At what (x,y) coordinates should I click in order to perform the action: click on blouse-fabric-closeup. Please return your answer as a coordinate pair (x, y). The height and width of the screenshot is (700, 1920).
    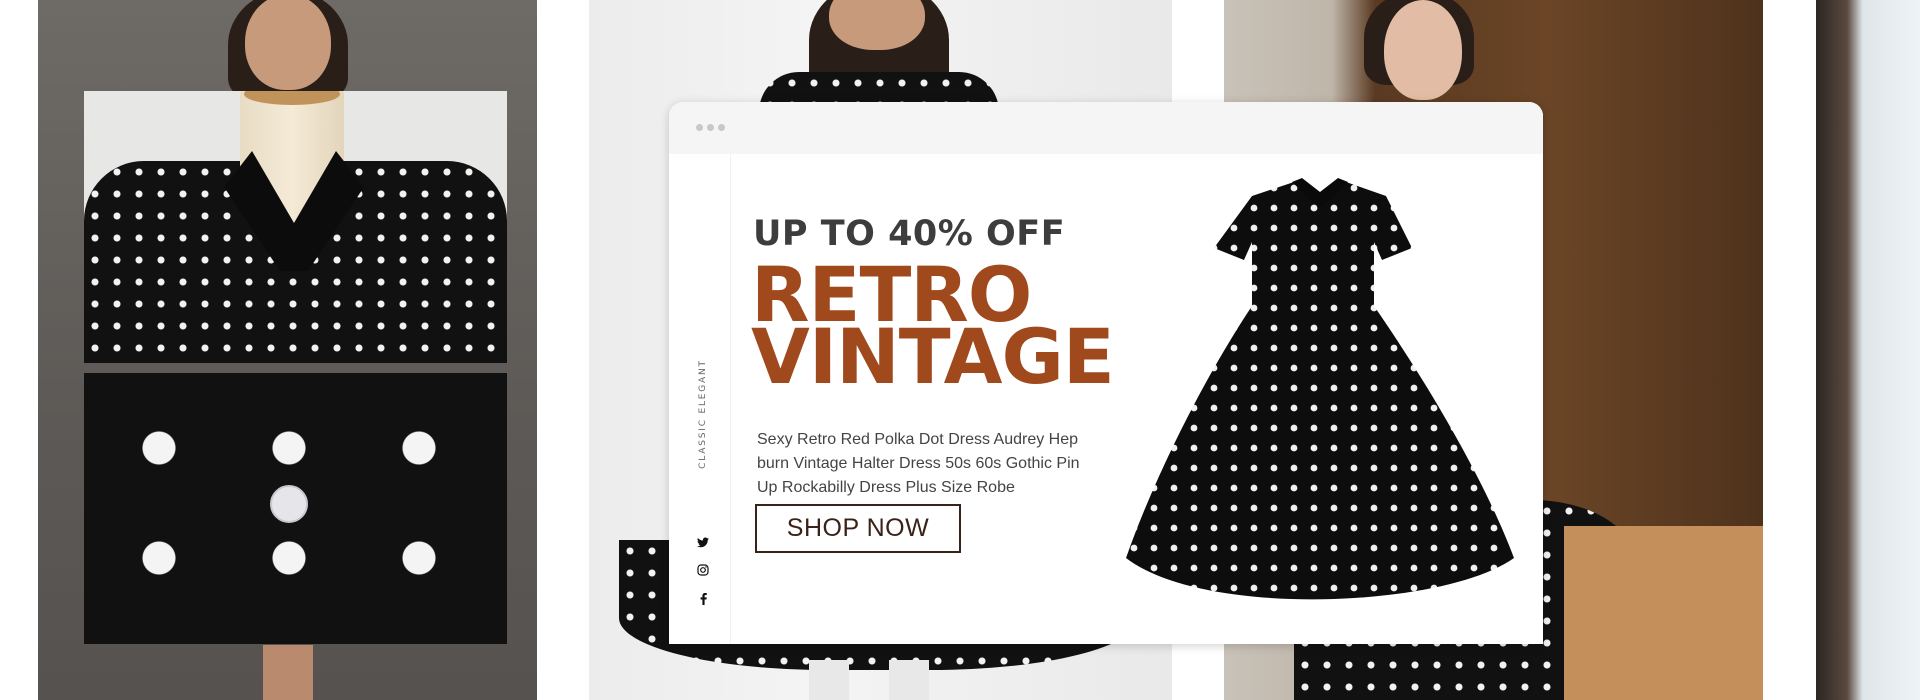
    Looking at the image, I should click on (295, 508).